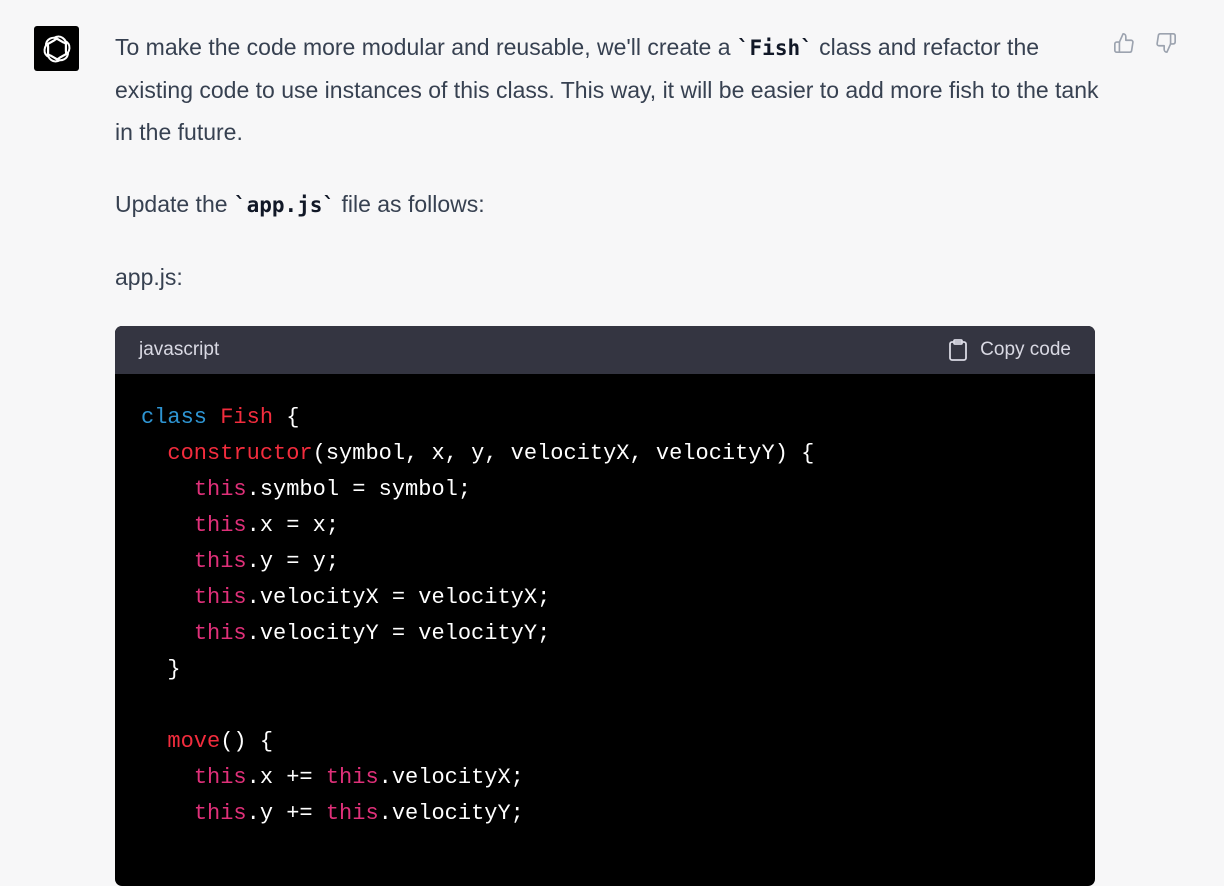 The height and width of the screenshot is (886, 1224). I want to click on copy-code-button: Copy code, so click(1009, 350).